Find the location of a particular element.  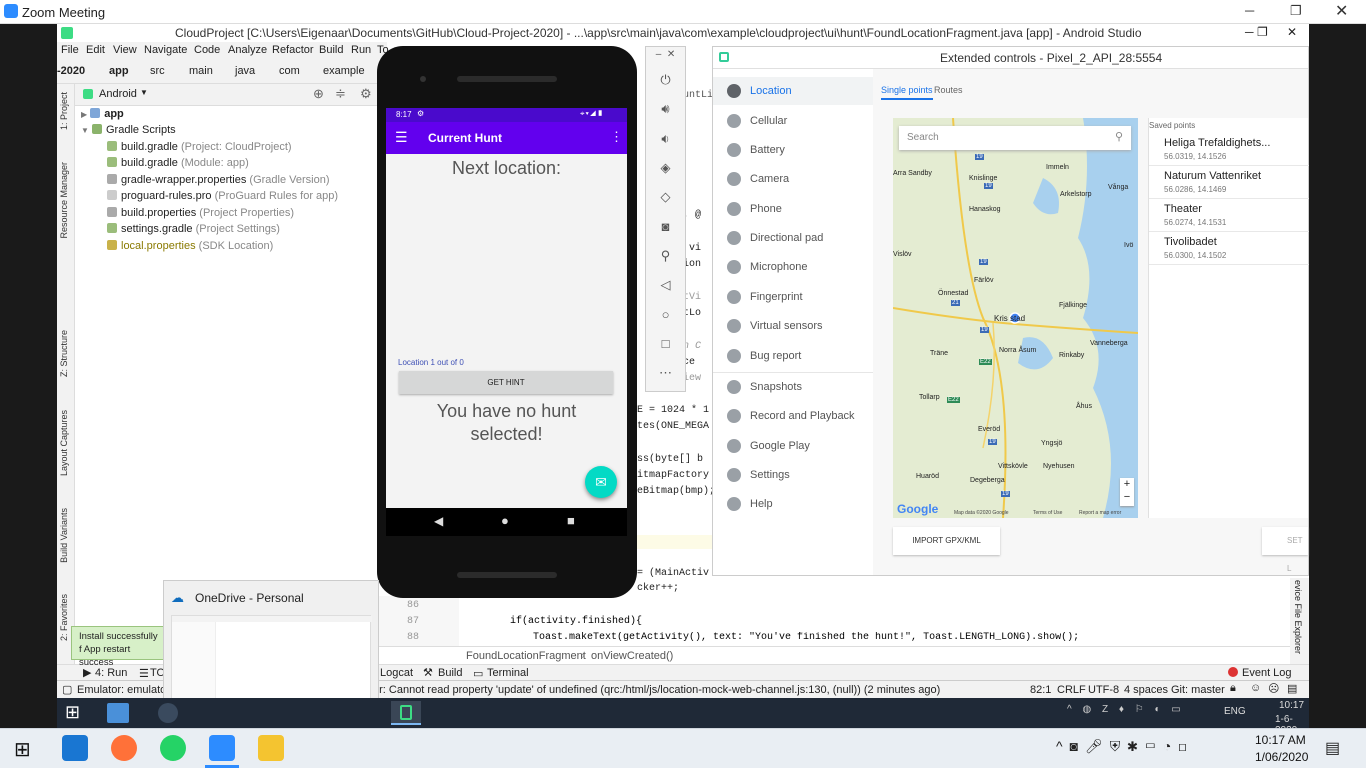

tab-terminal: Terminal is located at coordinates (508, 673).